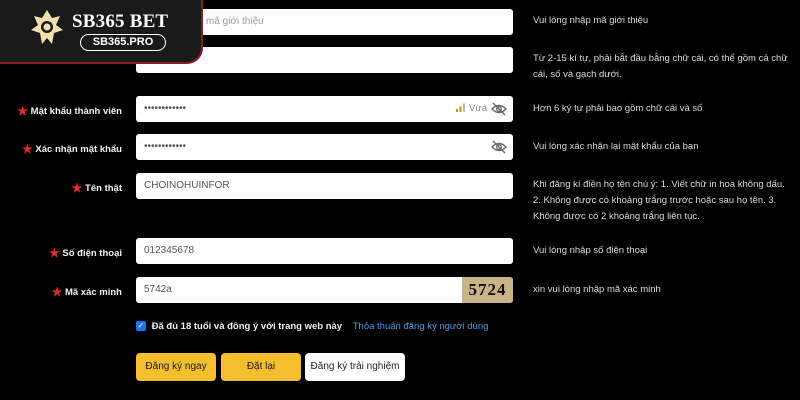 This screenshot has width=800, height=400. What do you see at coordinates (590, 250) in the screenshot?
I see `phone-hint: Vui lòng nhập số điện thoại` at bounding box center [590, 250].